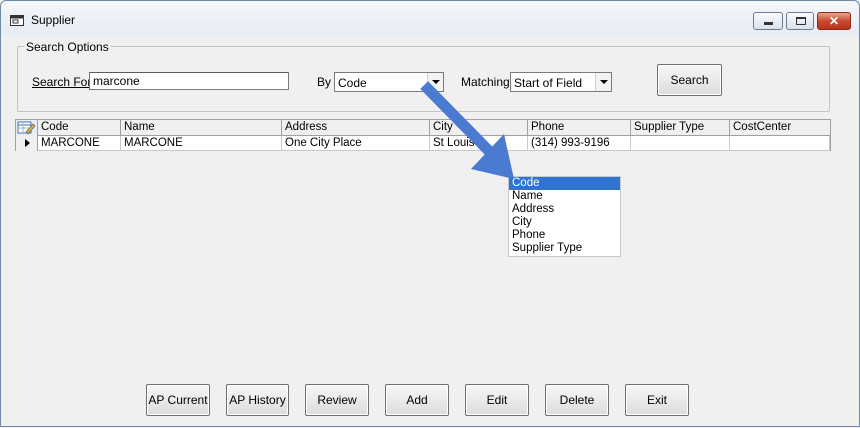 This screenshot has height=428, width=860. I want to click on cell-code: MARCONE, so click(79, 143).